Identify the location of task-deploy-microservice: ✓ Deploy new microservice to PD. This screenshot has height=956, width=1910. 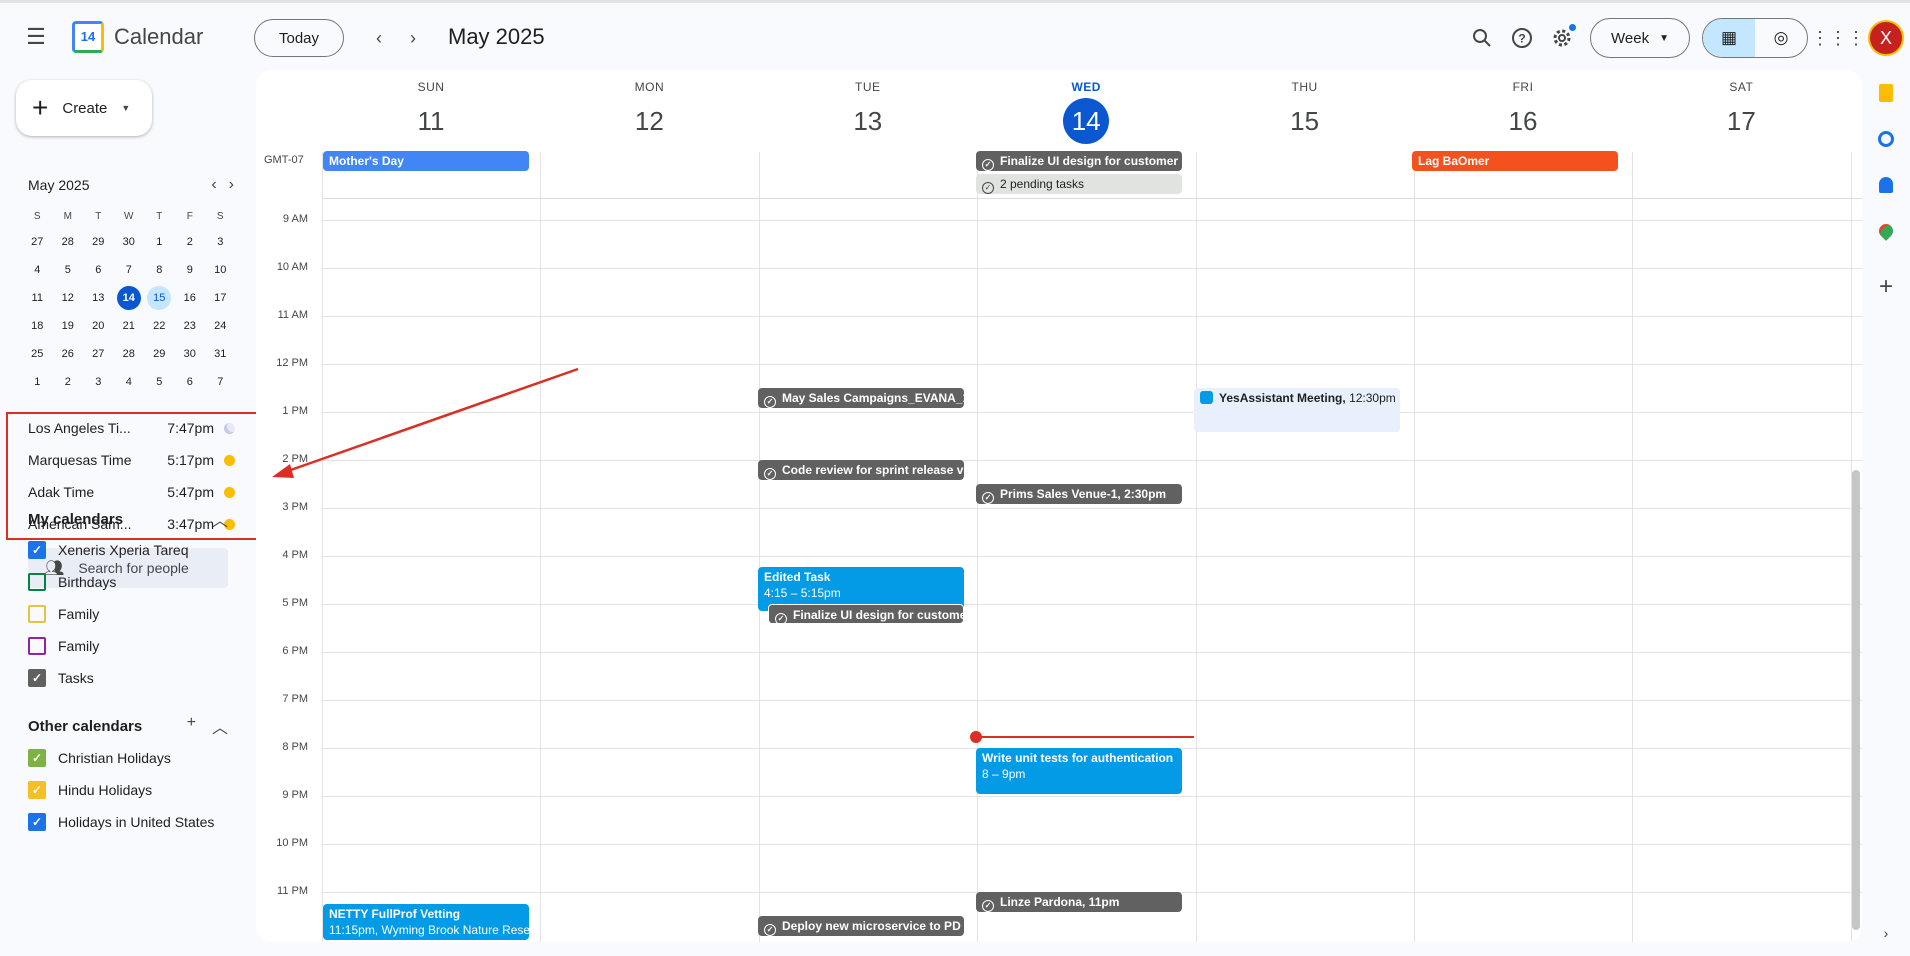
(861, 926).